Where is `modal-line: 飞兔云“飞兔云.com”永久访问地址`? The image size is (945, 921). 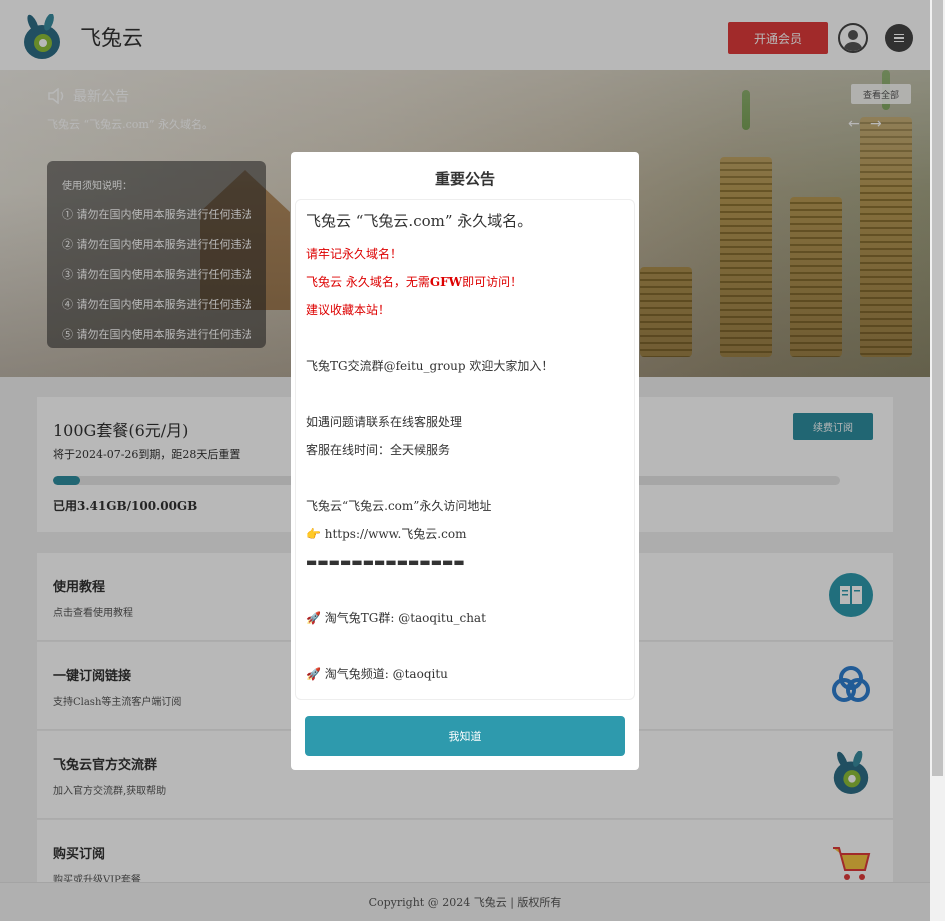
modal-line: 飞兔云“飞兔云.com”永久访问地址 is located at coordinates (399, 506).